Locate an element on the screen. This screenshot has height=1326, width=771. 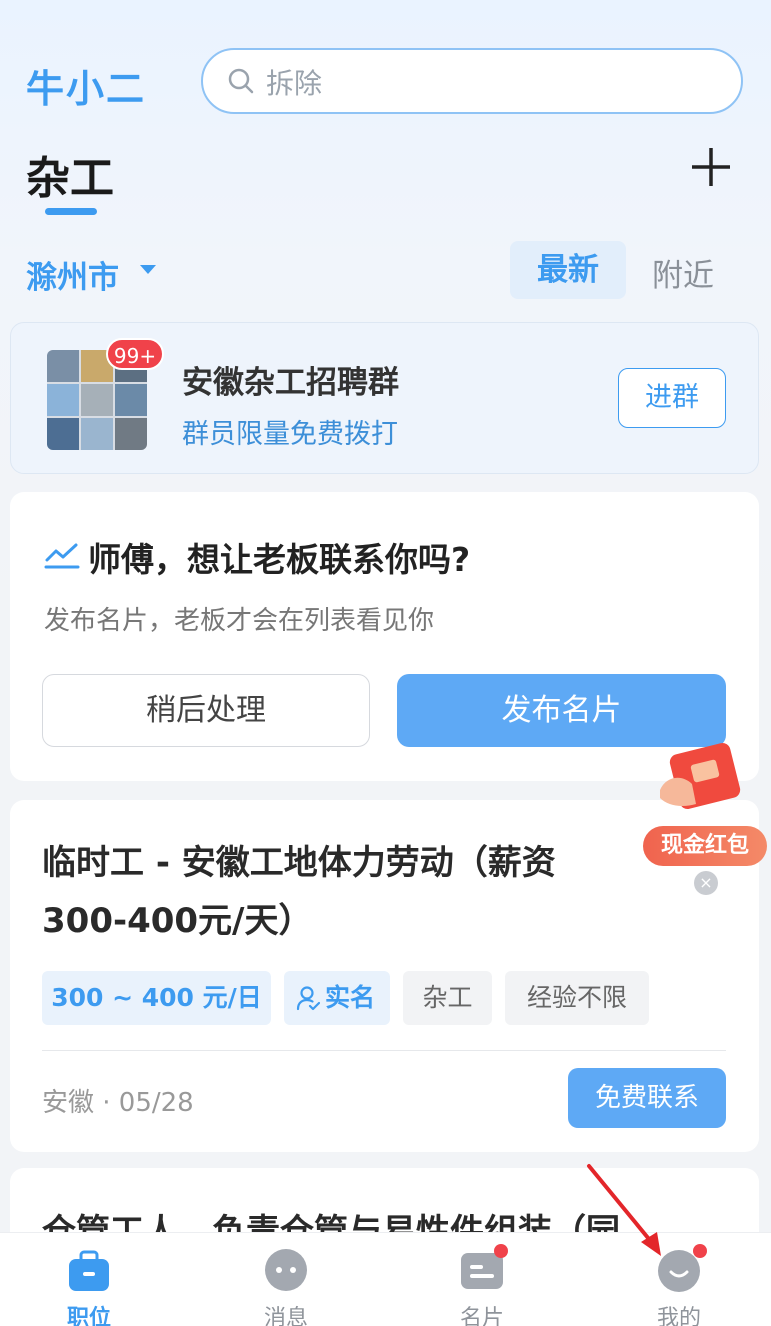
experience-tag: 经验不限 is located at coordinates (577, 998).